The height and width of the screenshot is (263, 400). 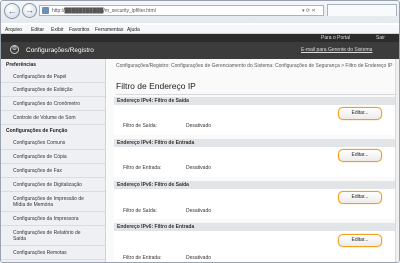 What do you see at coordinates (133, 30) in the screenshot?
I see `menu-ajuda: Ajuda` at bounding box center [133, 30].